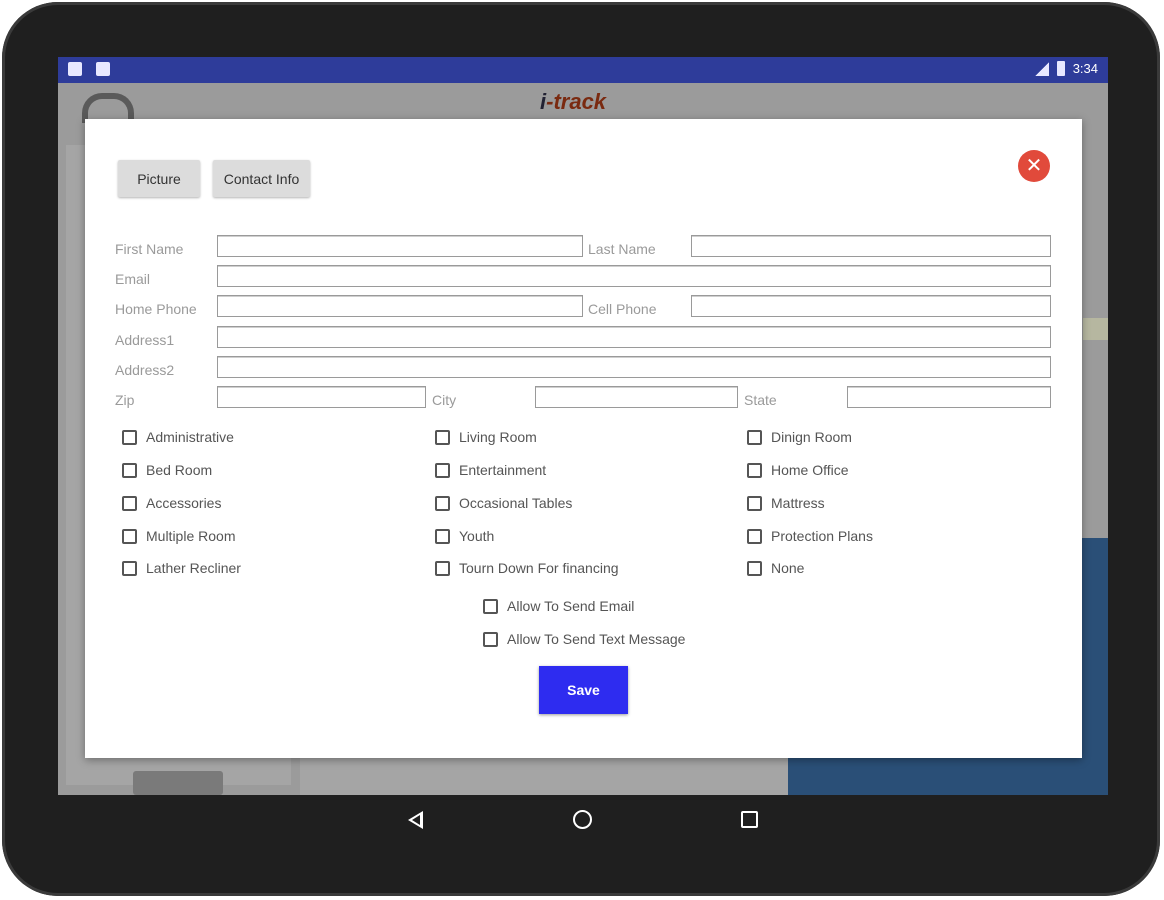 The height and width of the screenshot is (900, 1164). I want to click on cell-phone-label: Cell Phone, so click(622, 309).